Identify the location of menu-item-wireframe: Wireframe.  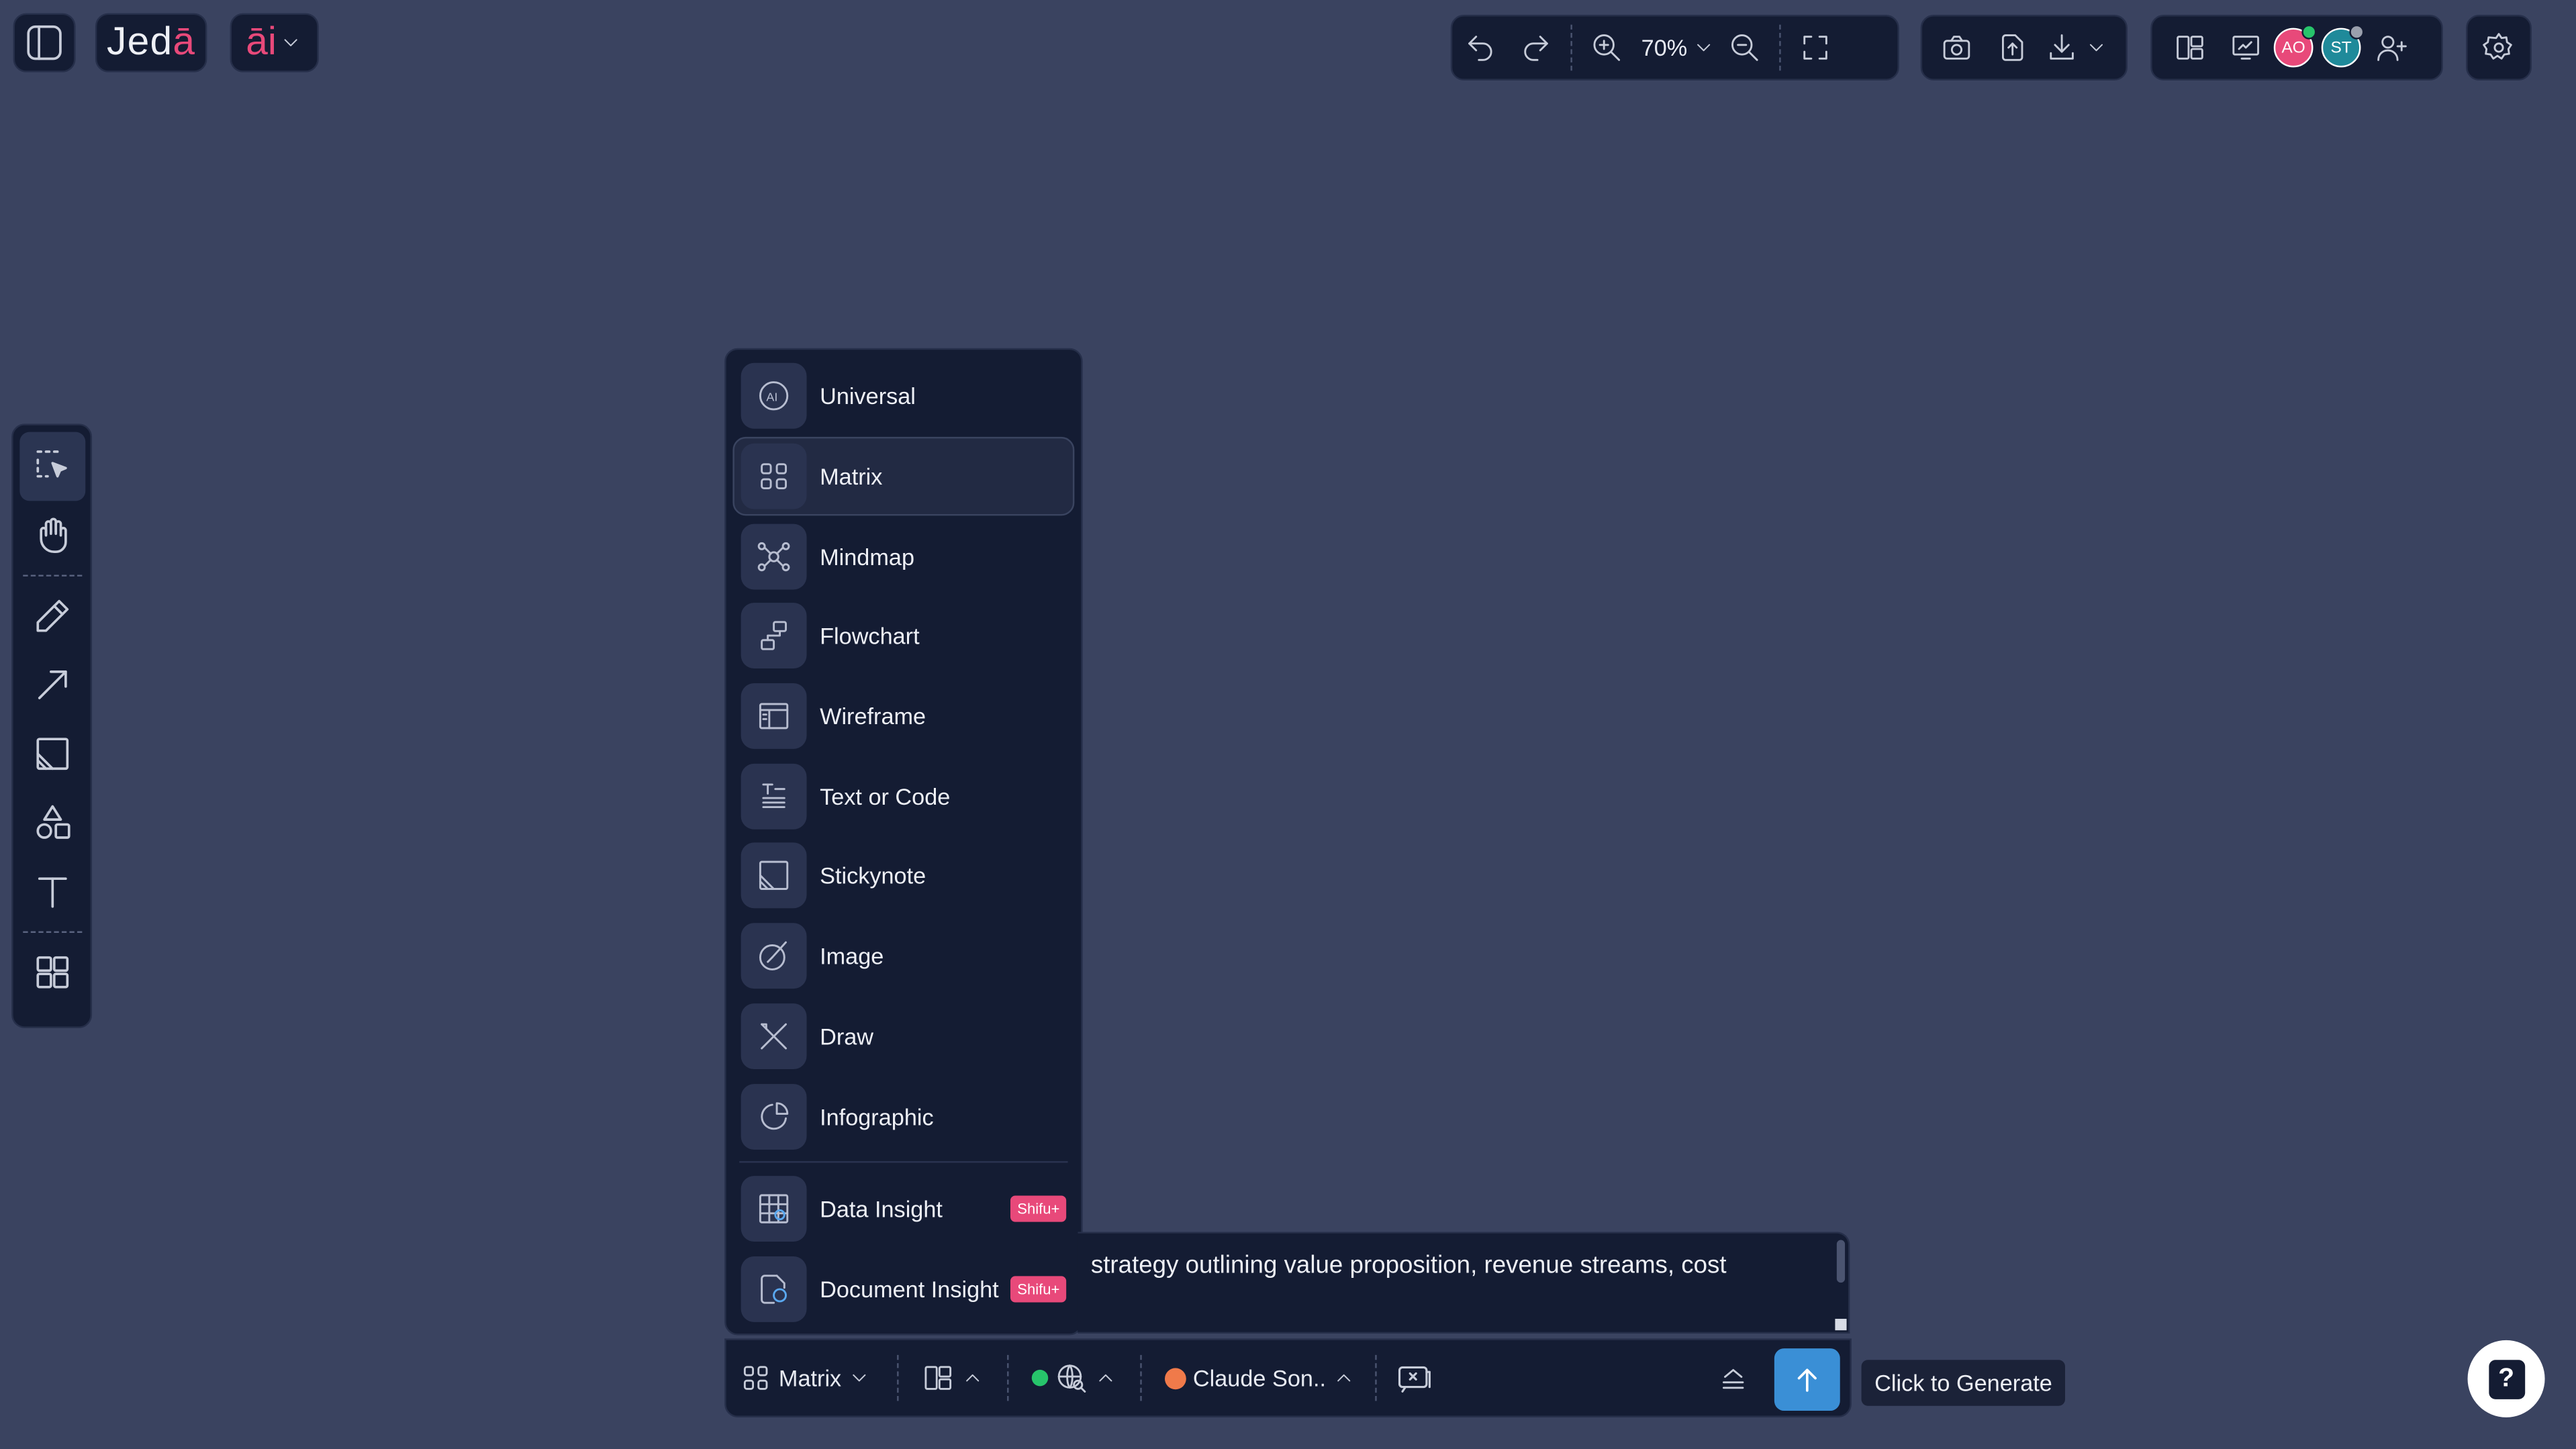
(903, 716).